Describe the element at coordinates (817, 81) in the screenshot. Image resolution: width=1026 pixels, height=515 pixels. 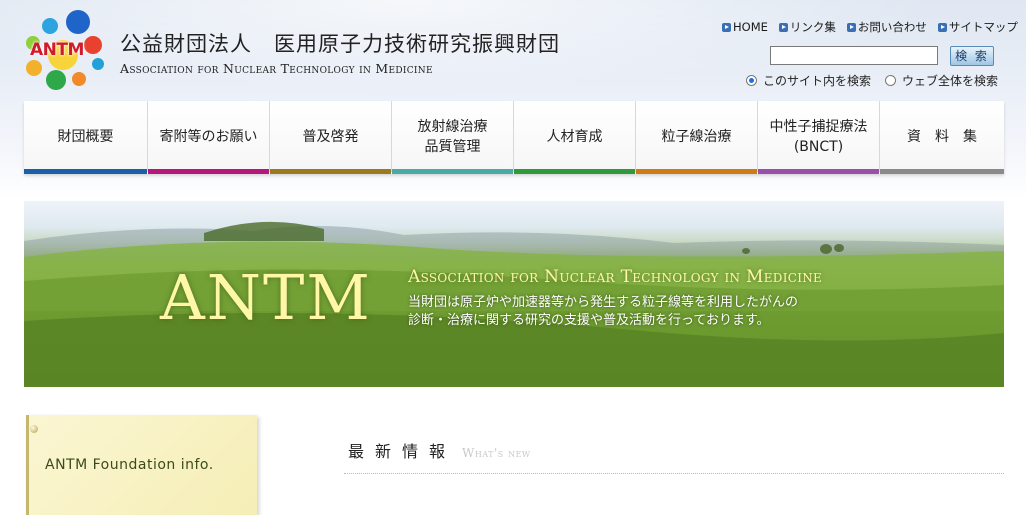
I see `search-site-label: このサイト内を検索` at that location.